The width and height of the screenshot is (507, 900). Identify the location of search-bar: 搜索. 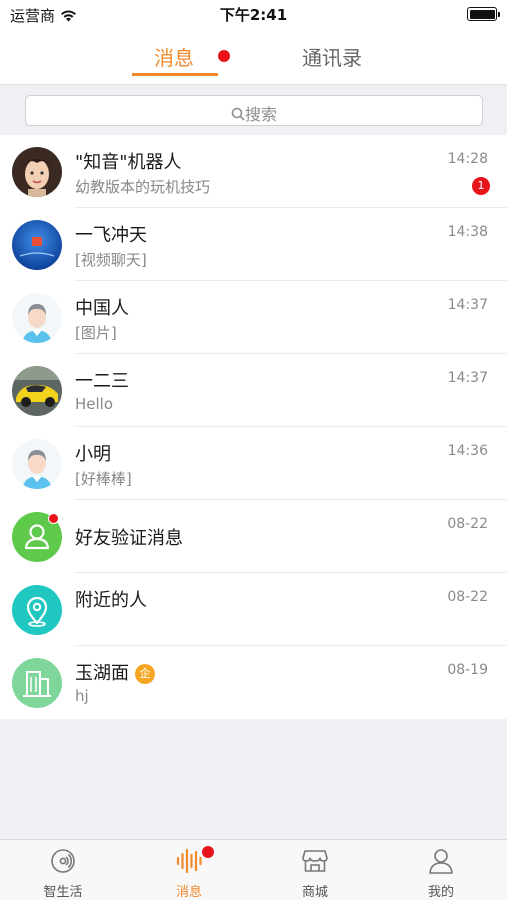
(253, 110).